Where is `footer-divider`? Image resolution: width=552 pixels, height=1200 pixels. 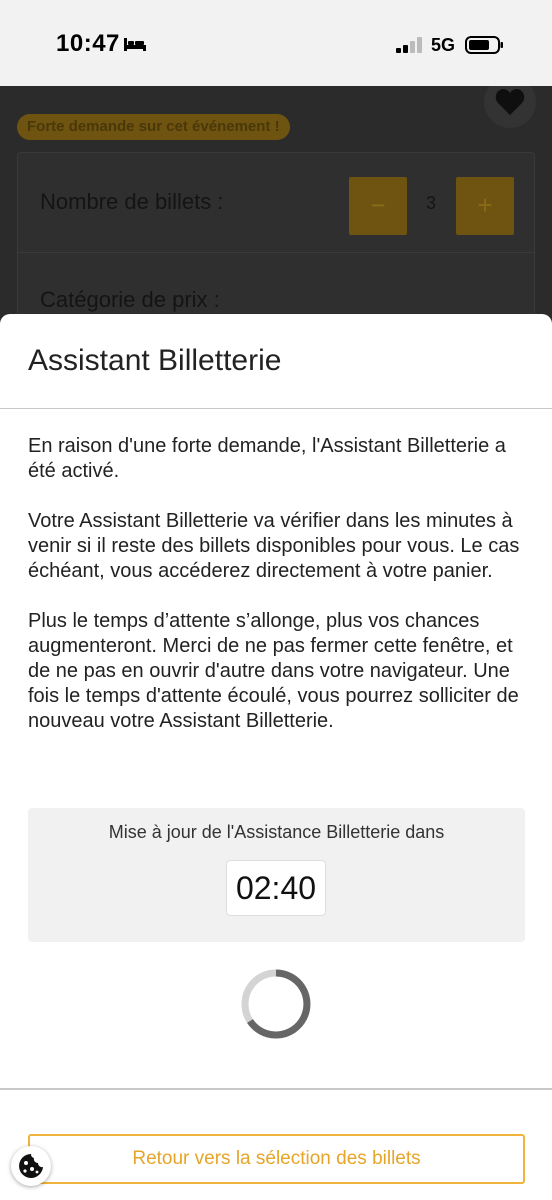
footer-divider is located at coordinates (276, 1089).